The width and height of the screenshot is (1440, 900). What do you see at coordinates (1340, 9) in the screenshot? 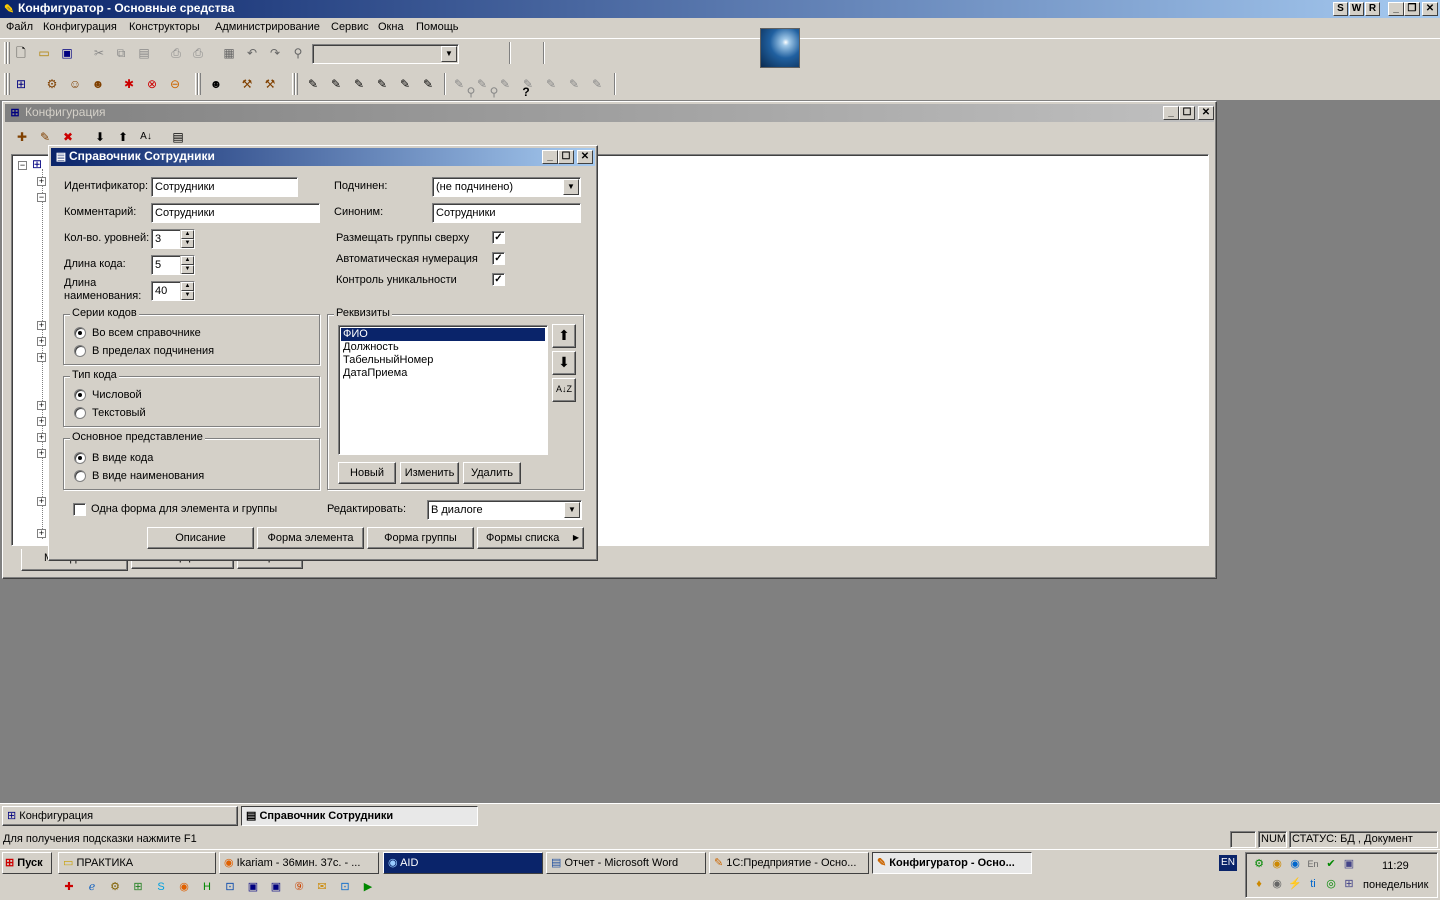
I see `sys-button-s: S` at bounding box center [1340, 9].